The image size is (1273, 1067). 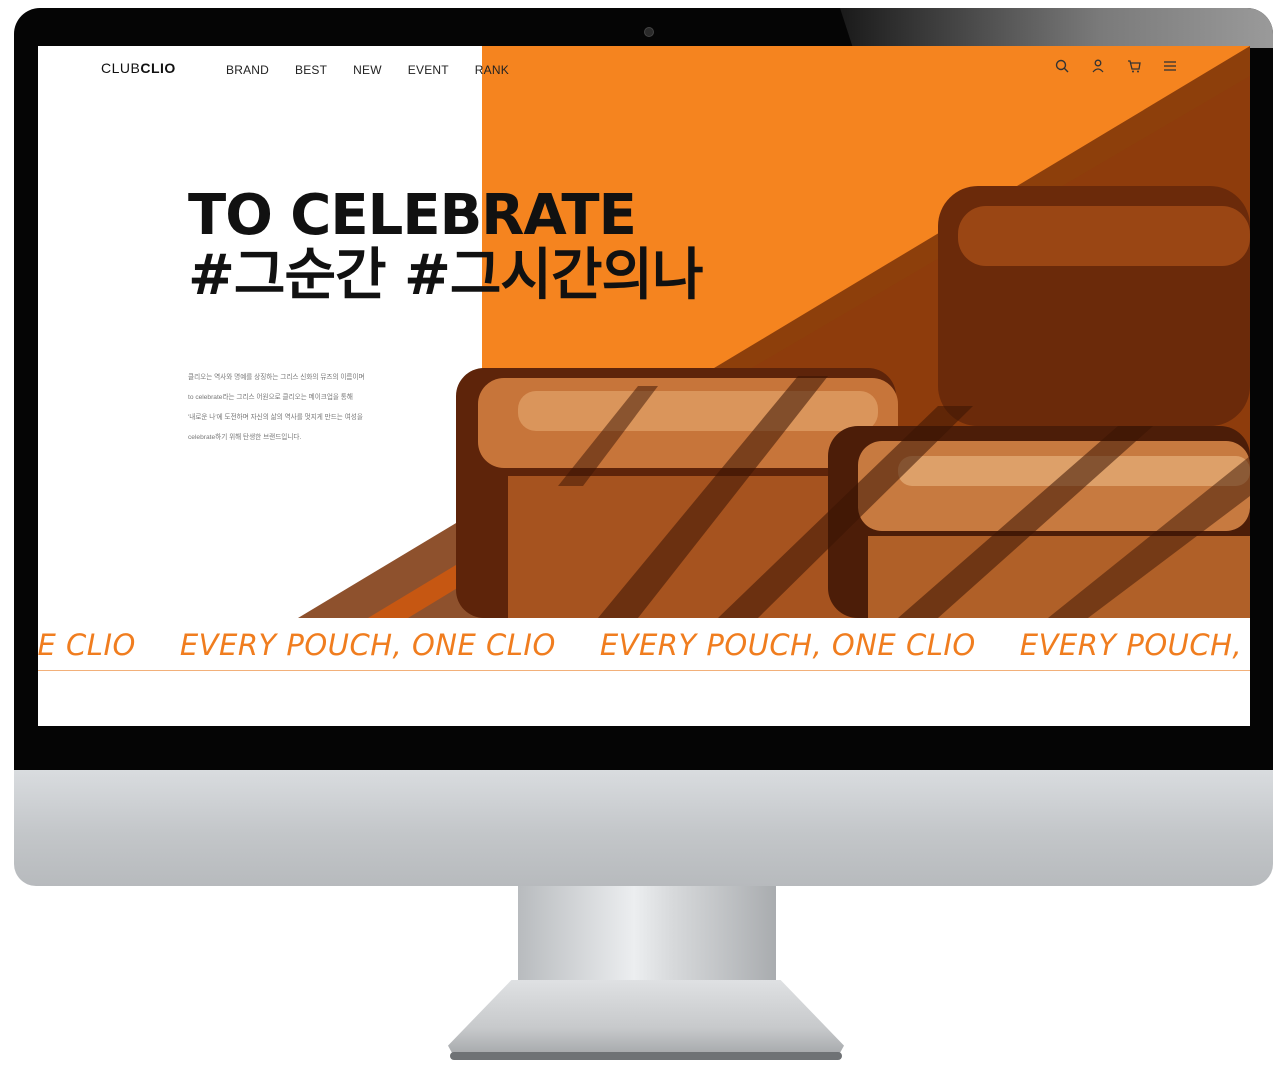 I want to click on hero-title: TO CELEBRATE #그순간 #그시간의나, so click(x=445, y=246).